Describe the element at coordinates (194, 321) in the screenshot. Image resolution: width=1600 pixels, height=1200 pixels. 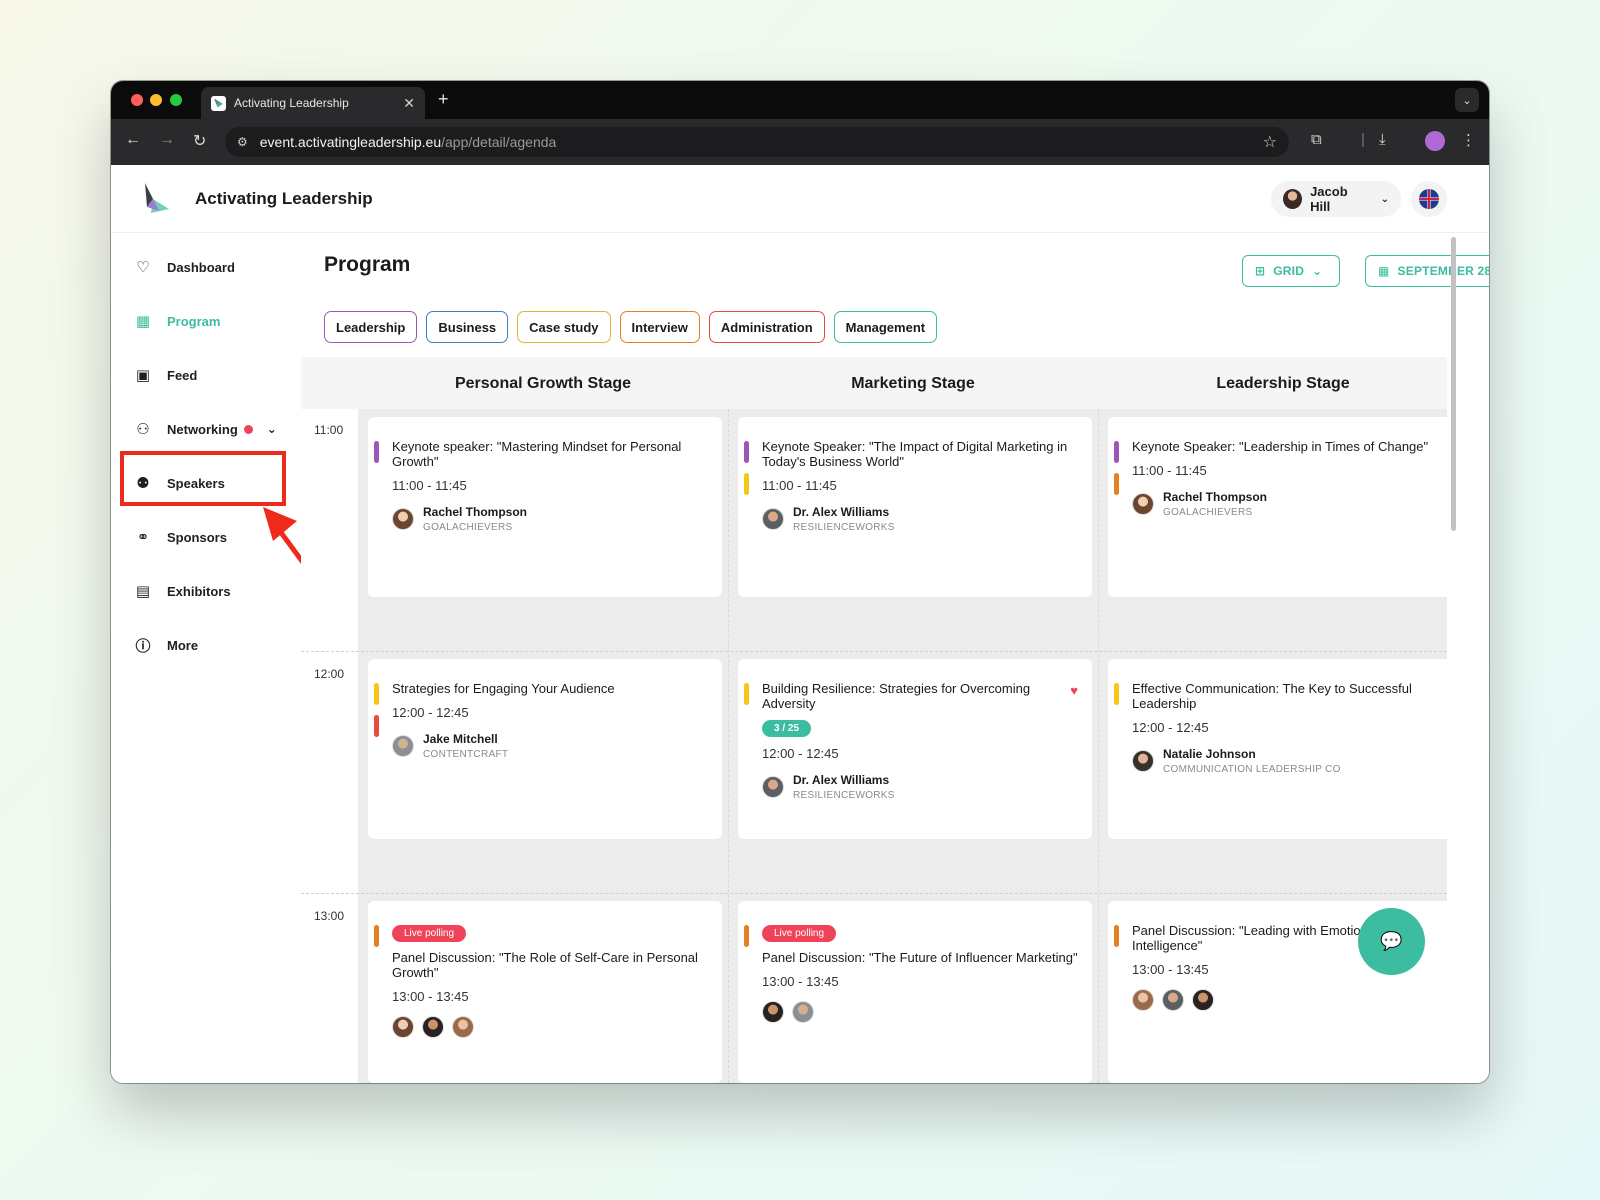
I see `sidebar-item-label: Program` at that location.